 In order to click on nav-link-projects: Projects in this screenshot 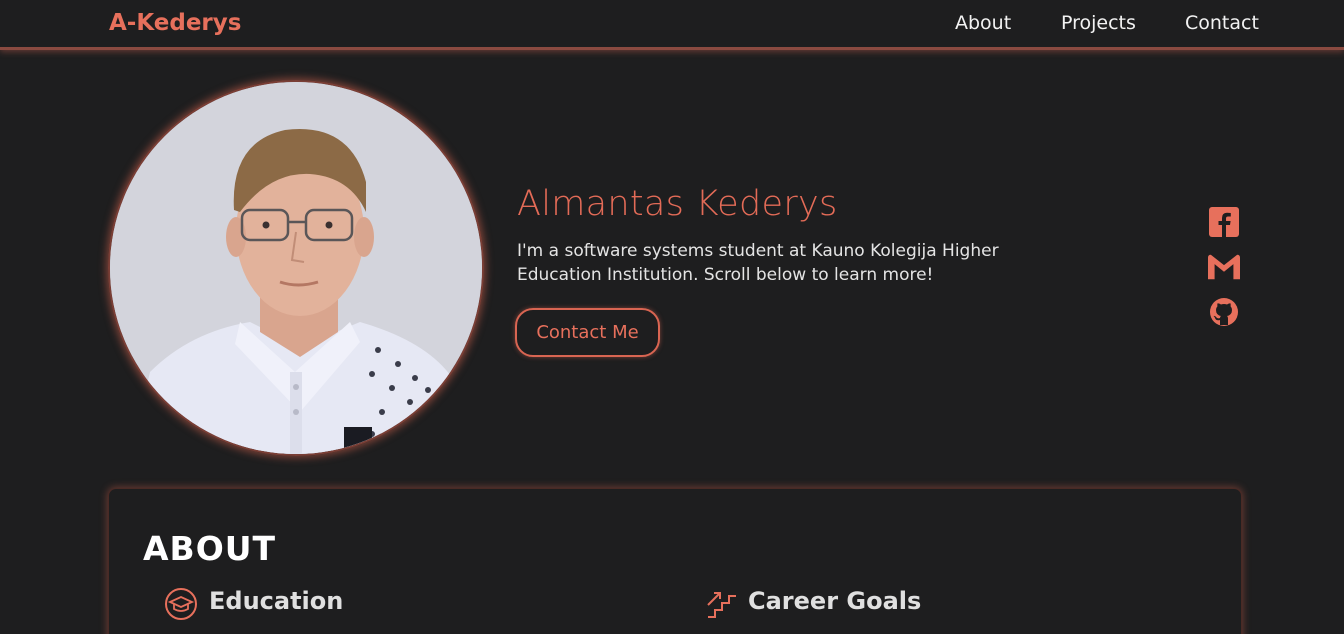, I will do `click(1098, 23)`.